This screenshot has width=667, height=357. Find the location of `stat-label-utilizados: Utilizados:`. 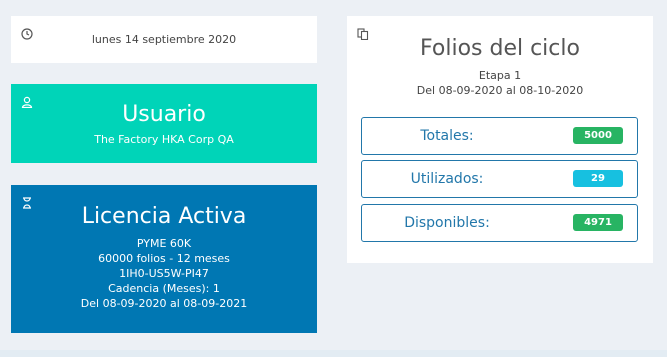

stat-label-utilizados: Utilizados: is located at coordinates (447, 179).